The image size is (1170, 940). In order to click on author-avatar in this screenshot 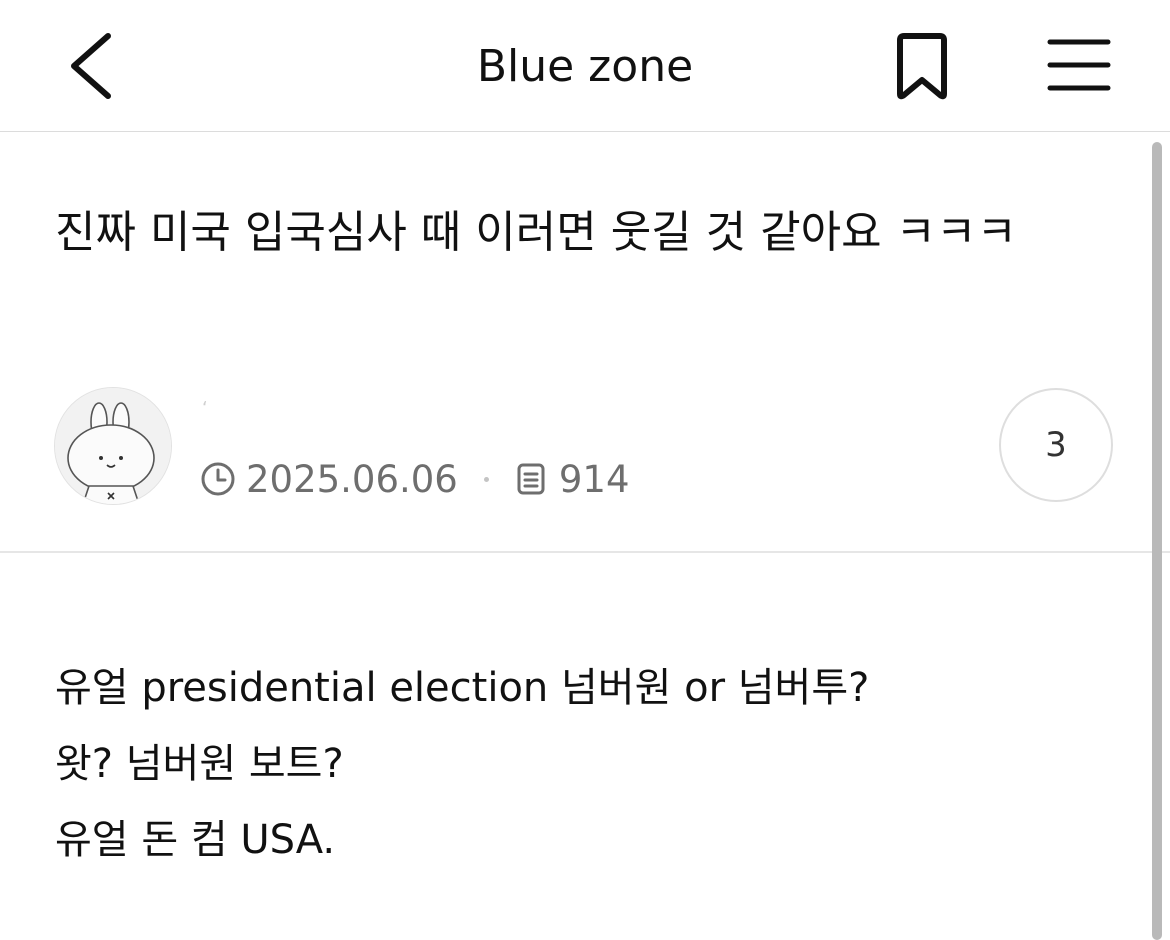, I will do `click(113, 446)`.